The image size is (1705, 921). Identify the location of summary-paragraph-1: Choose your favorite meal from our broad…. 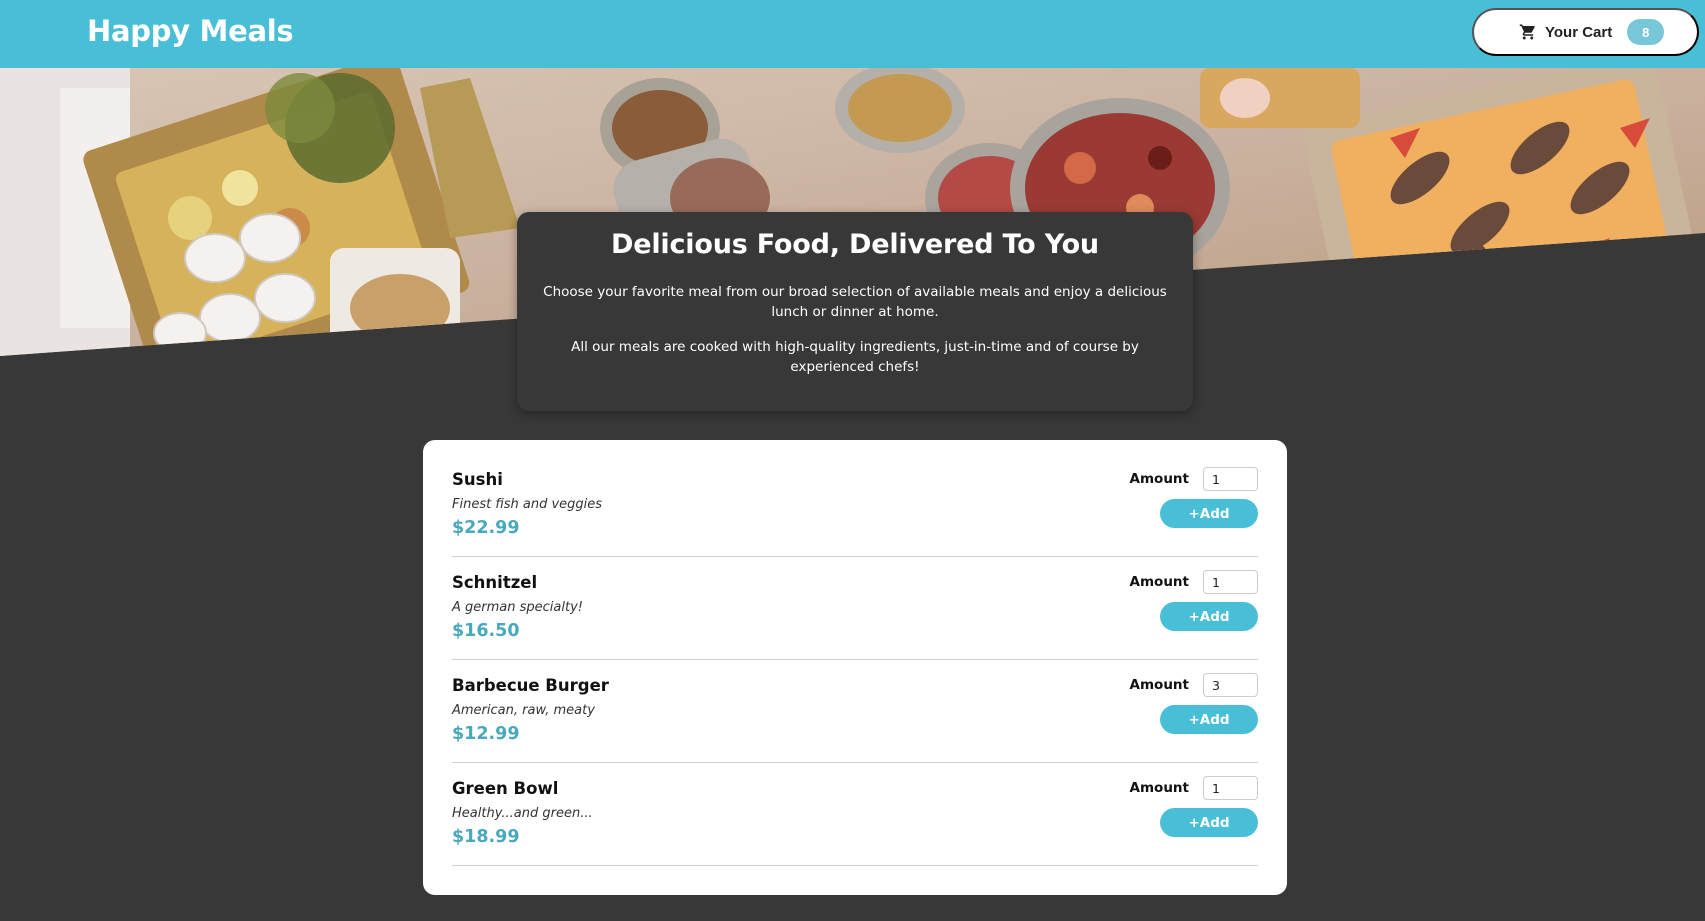
(855, 302).